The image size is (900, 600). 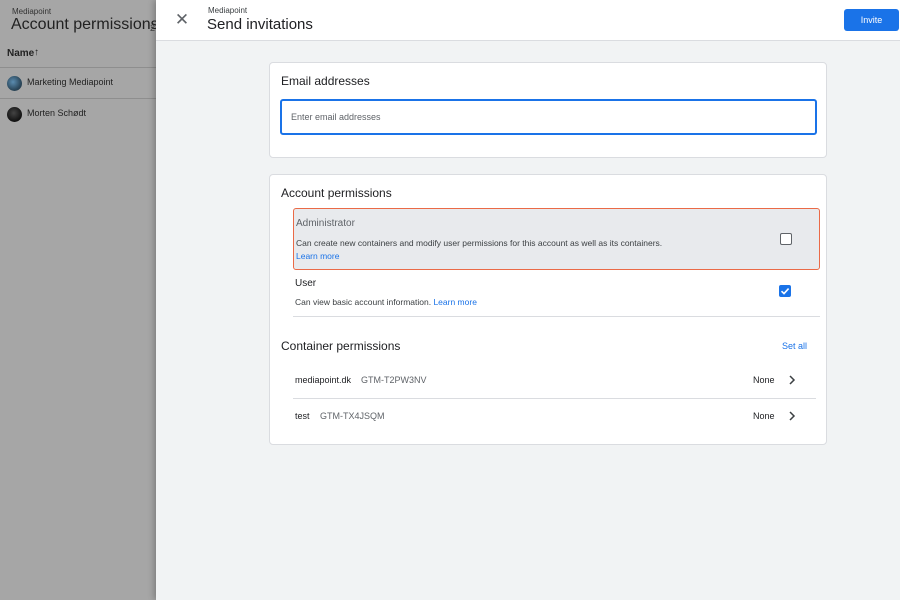 What do you see at coordinates (548, 117) in the screenshot?
I see `email-addresses-input` at bounding box center [548, 117].